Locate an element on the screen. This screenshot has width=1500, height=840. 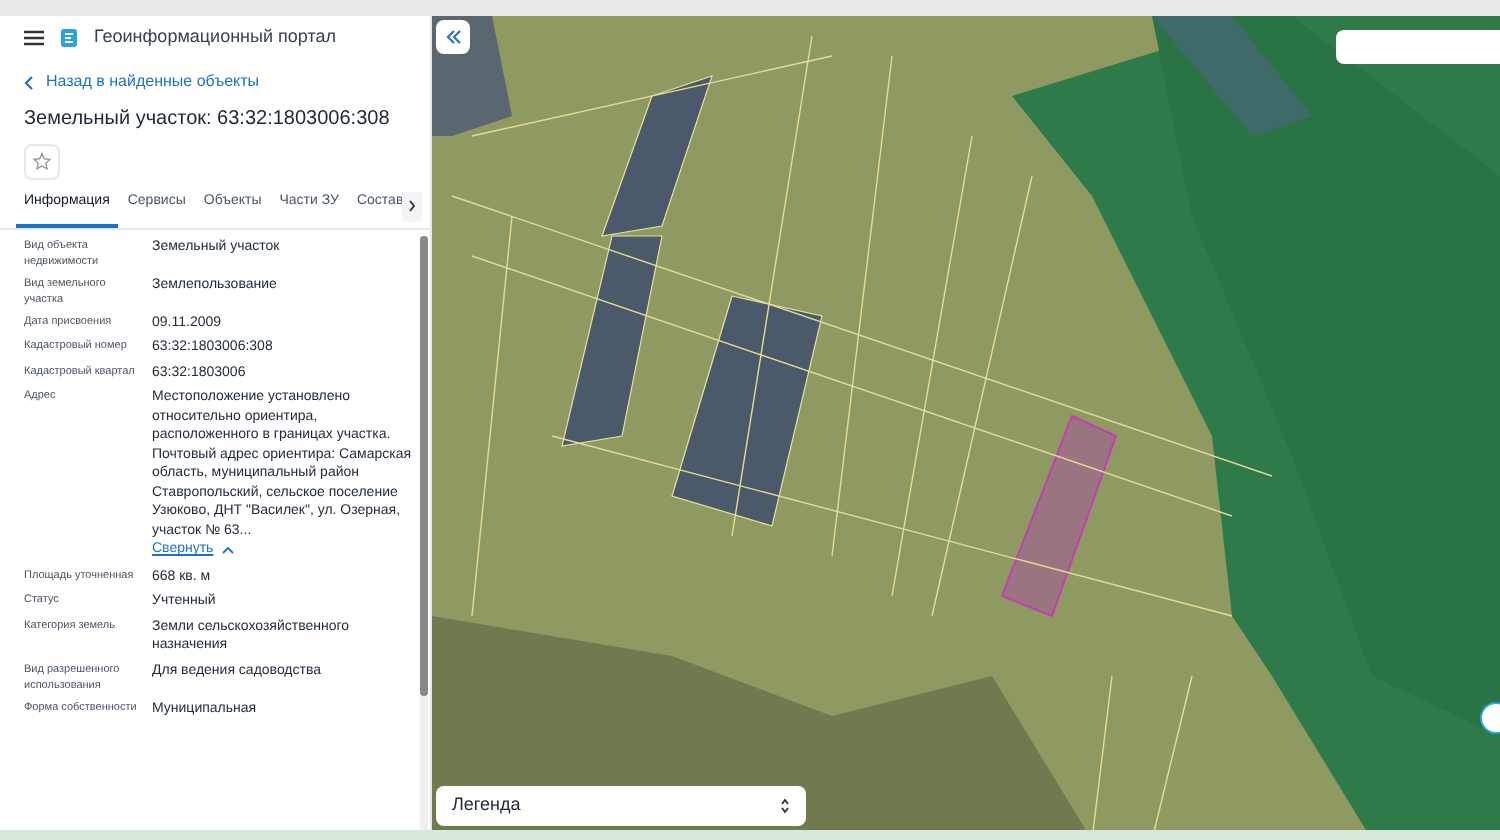
search-field is located at coordinates (1418, 47).